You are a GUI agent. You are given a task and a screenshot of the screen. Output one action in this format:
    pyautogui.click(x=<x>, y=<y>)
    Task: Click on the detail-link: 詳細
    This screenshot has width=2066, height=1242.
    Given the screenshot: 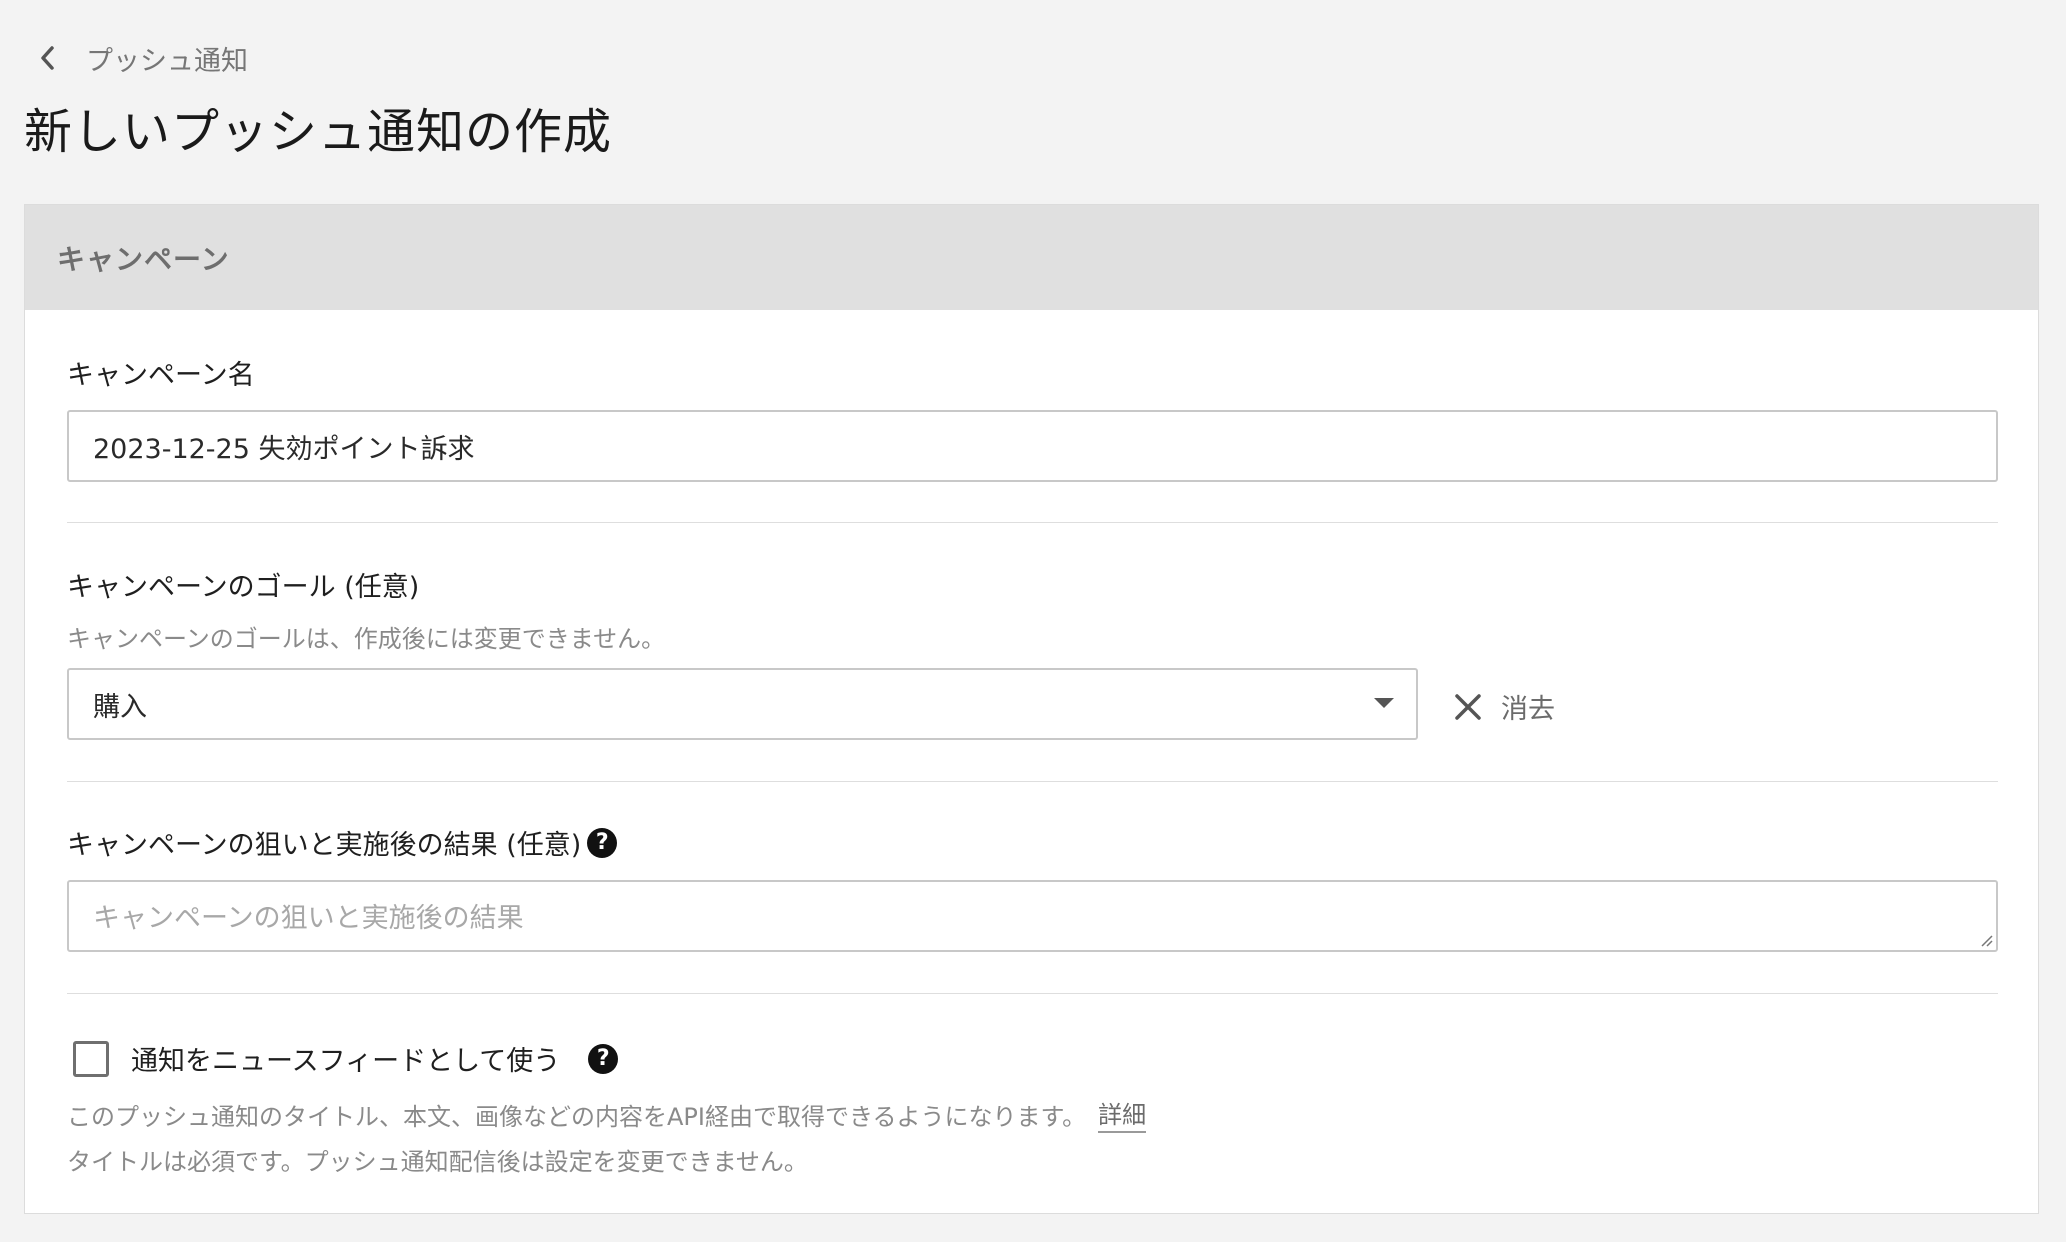 What is the action you would take?
    pyautogui.click(x=1122, y=1114)
    